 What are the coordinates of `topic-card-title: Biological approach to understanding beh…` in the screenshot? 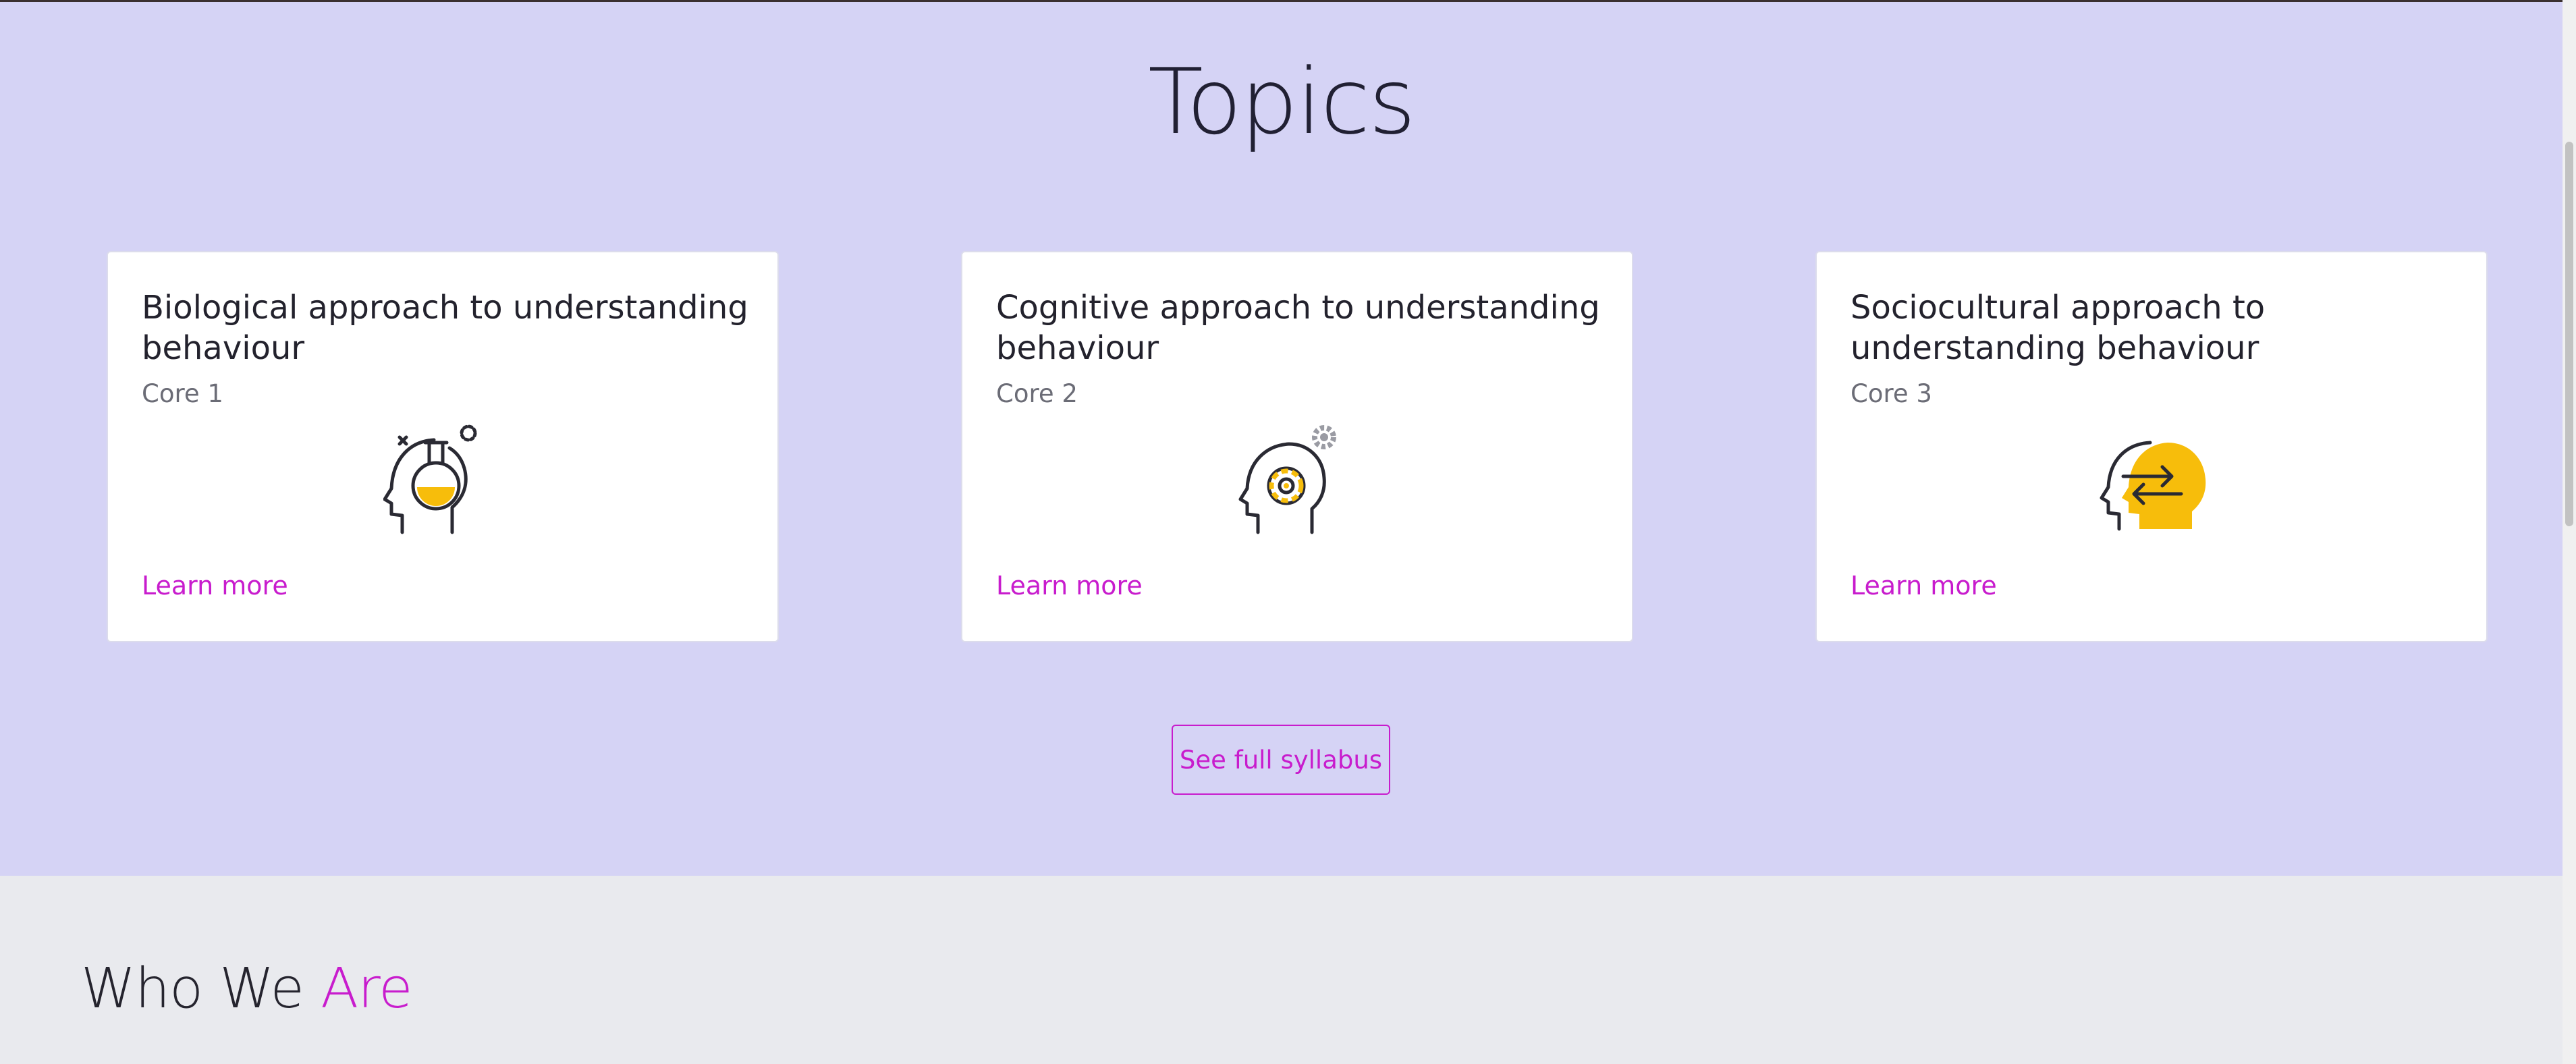 It's located at (445, 328).